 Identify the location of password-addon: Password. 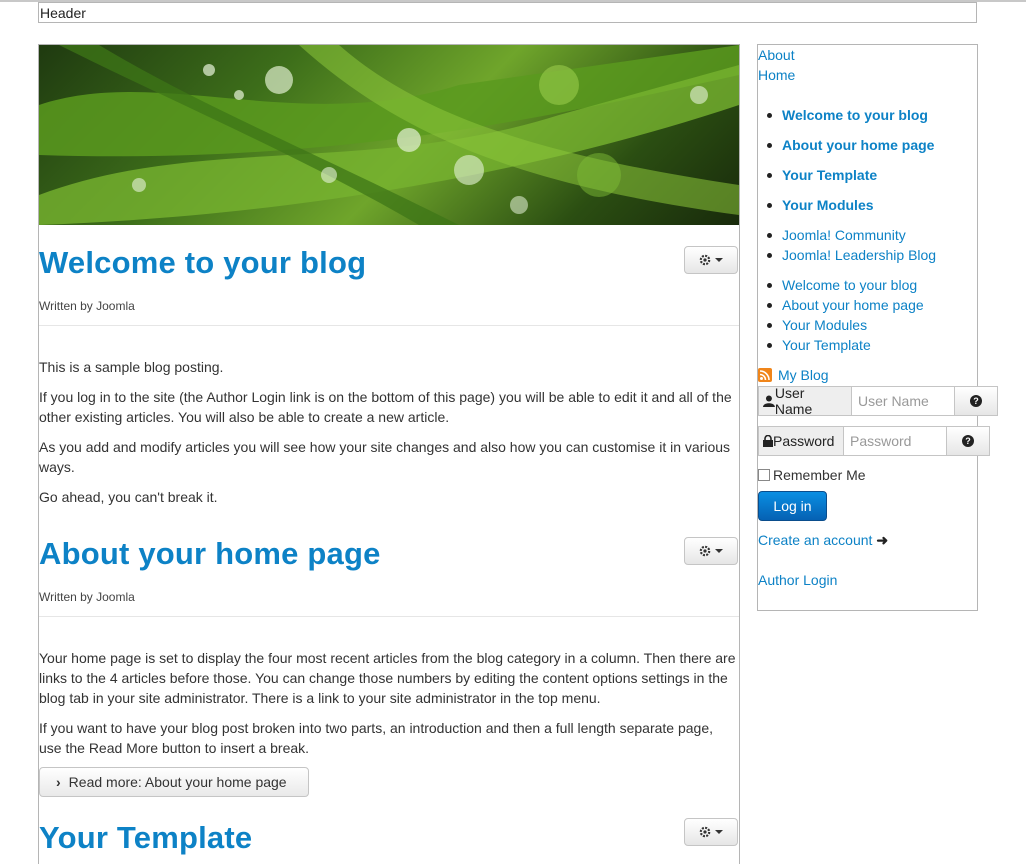
(801, 441).